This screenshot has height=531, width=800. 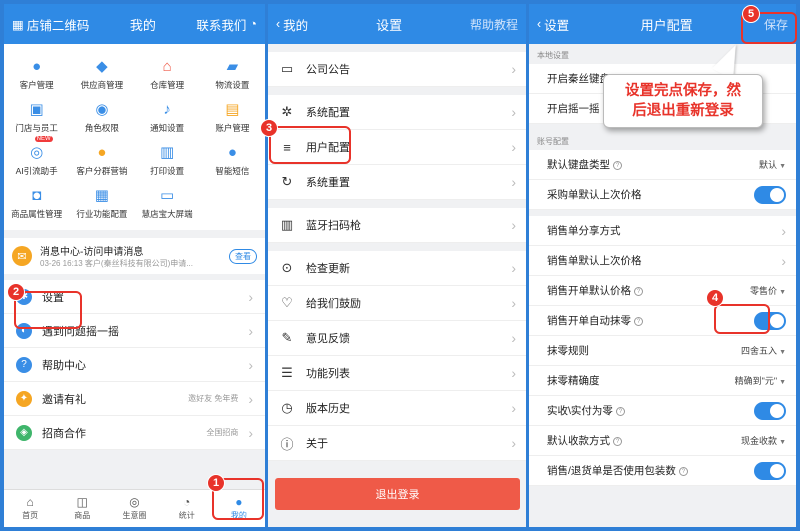 What do you see at coordinates (287, 267) in the screenshot?
I see `update-icon: ⊙` at bounding box center [287, 267].